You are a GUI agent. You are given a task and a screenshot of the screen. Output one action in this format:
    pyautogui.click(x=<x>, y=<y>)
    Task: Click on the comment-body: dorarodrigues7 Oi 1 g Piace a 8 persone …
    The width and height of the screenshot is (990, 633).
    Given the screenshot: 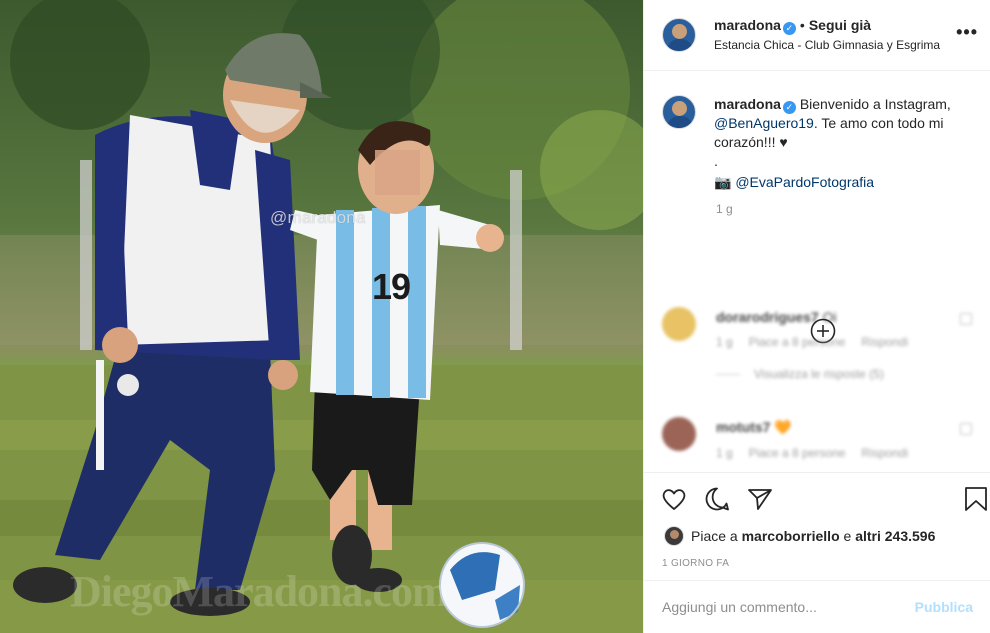 What is the action you would take?
    pyautogui.click(x=831, y=345)
    